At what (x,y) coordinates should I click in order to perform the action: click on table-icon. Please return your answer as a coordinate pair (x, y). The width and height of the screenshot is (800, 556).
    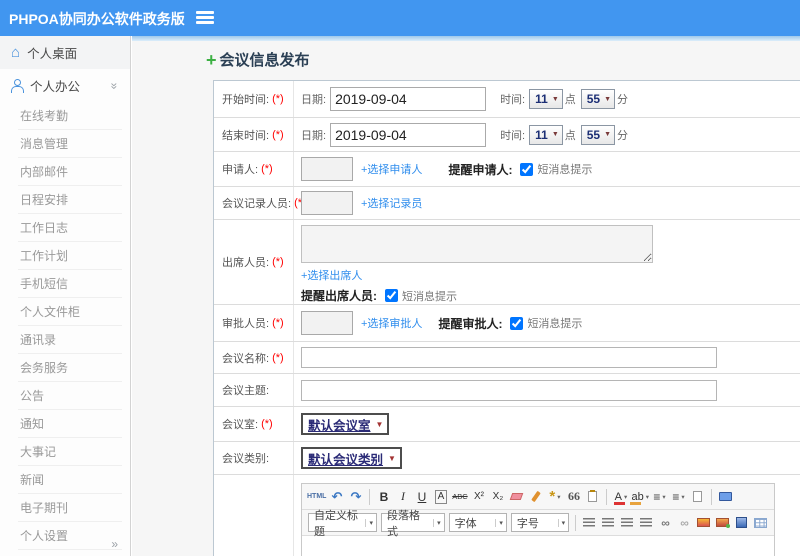
    Looking at the image, I should click on (760, 522).